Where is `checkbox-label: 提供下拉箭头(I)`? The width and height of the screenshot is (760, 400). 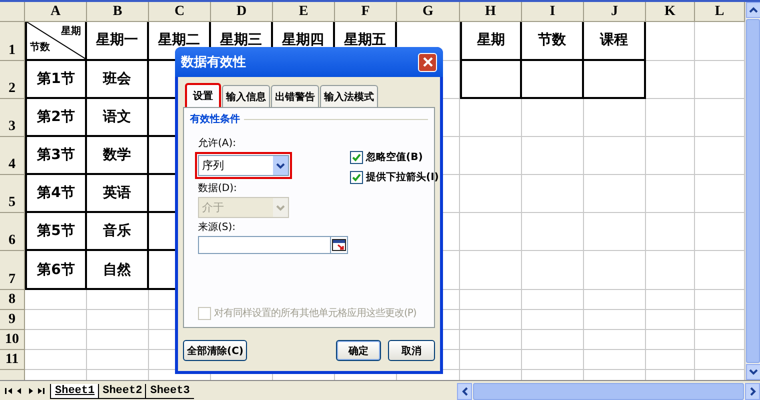 checkbox-label: 提供下拉箭头(I) is located at coordinates (402, 177).